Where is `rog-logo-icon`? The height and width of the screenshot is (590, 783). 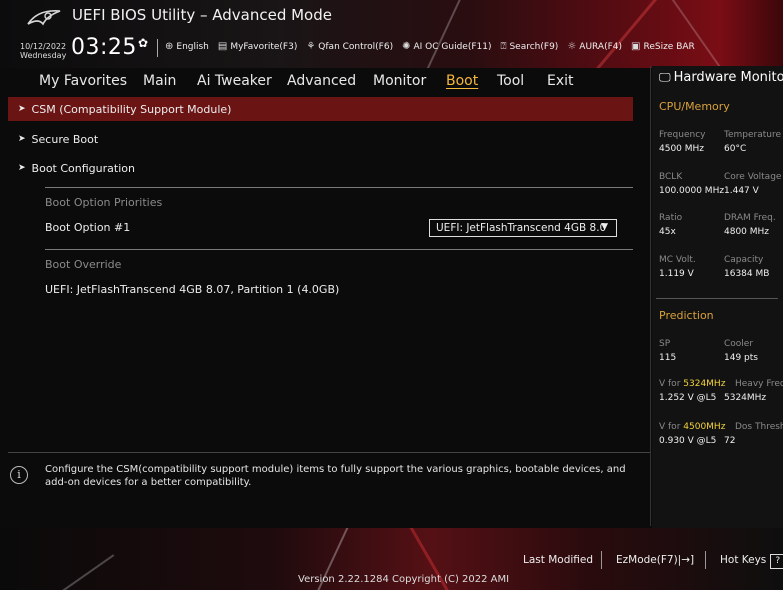 rog-logo-icon is located at coordinates (44, 17).